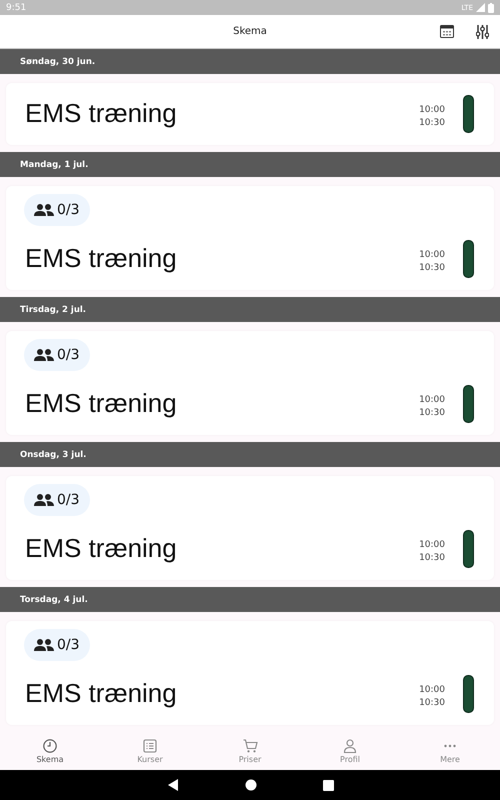  What do you see at coordinates (50, 746) in the screenshot?
I see `clock-icon` at bounding box center [50, 746].